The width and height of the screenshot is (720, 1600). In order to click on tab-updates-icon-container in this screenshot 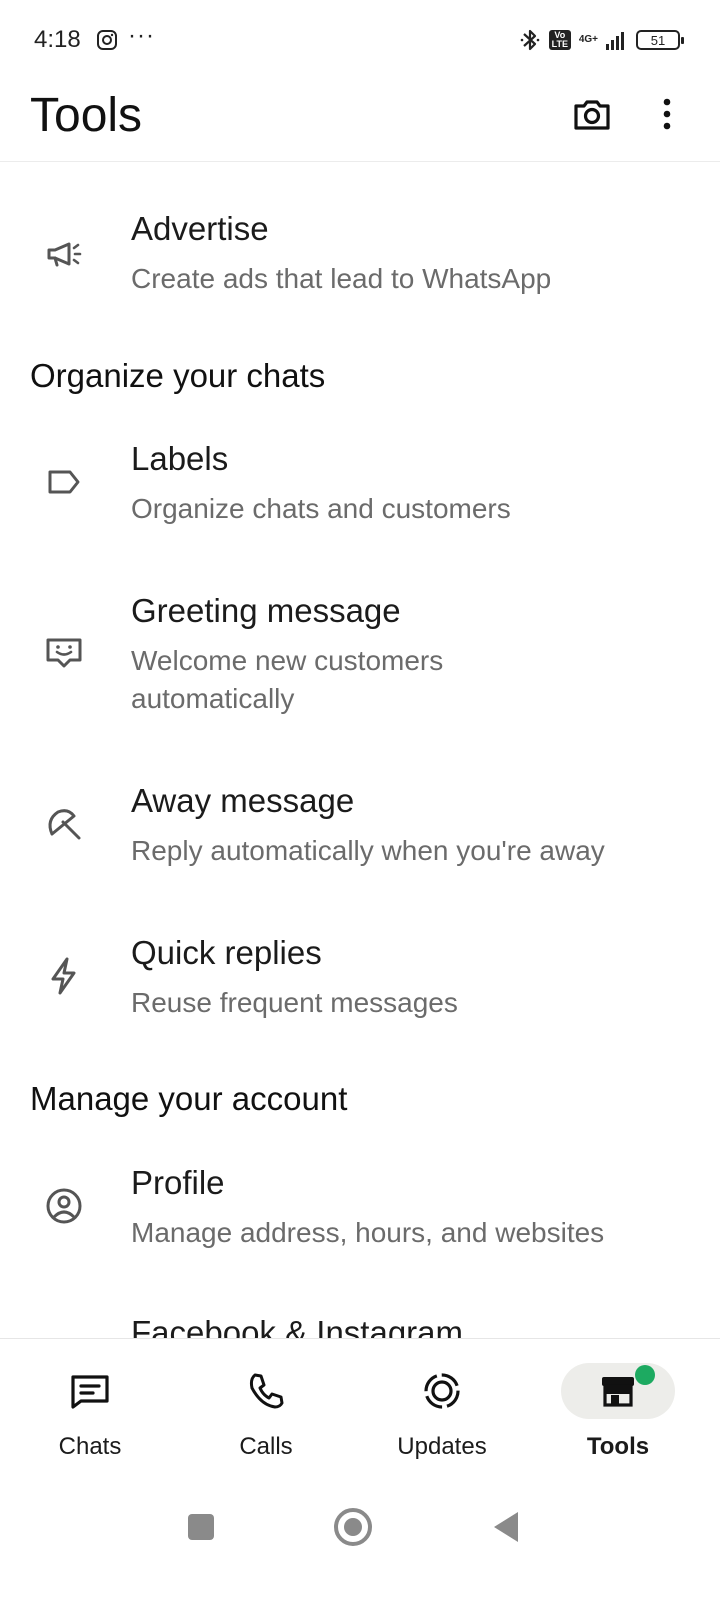, I will do `click(442, 1391)`.